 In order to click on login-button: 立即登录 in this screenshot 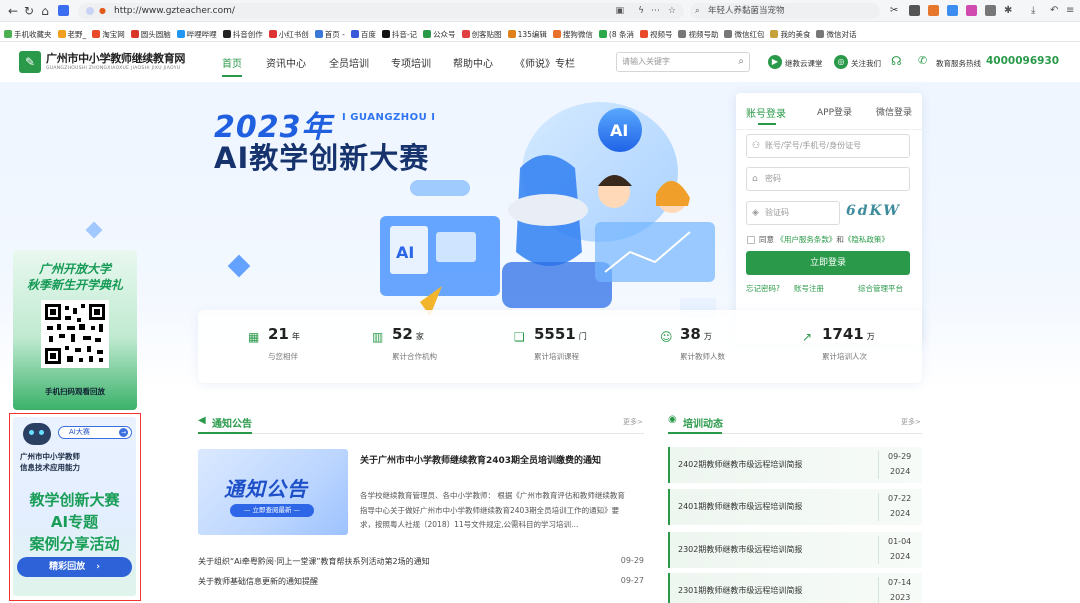, I will do `click(828, 263)`.